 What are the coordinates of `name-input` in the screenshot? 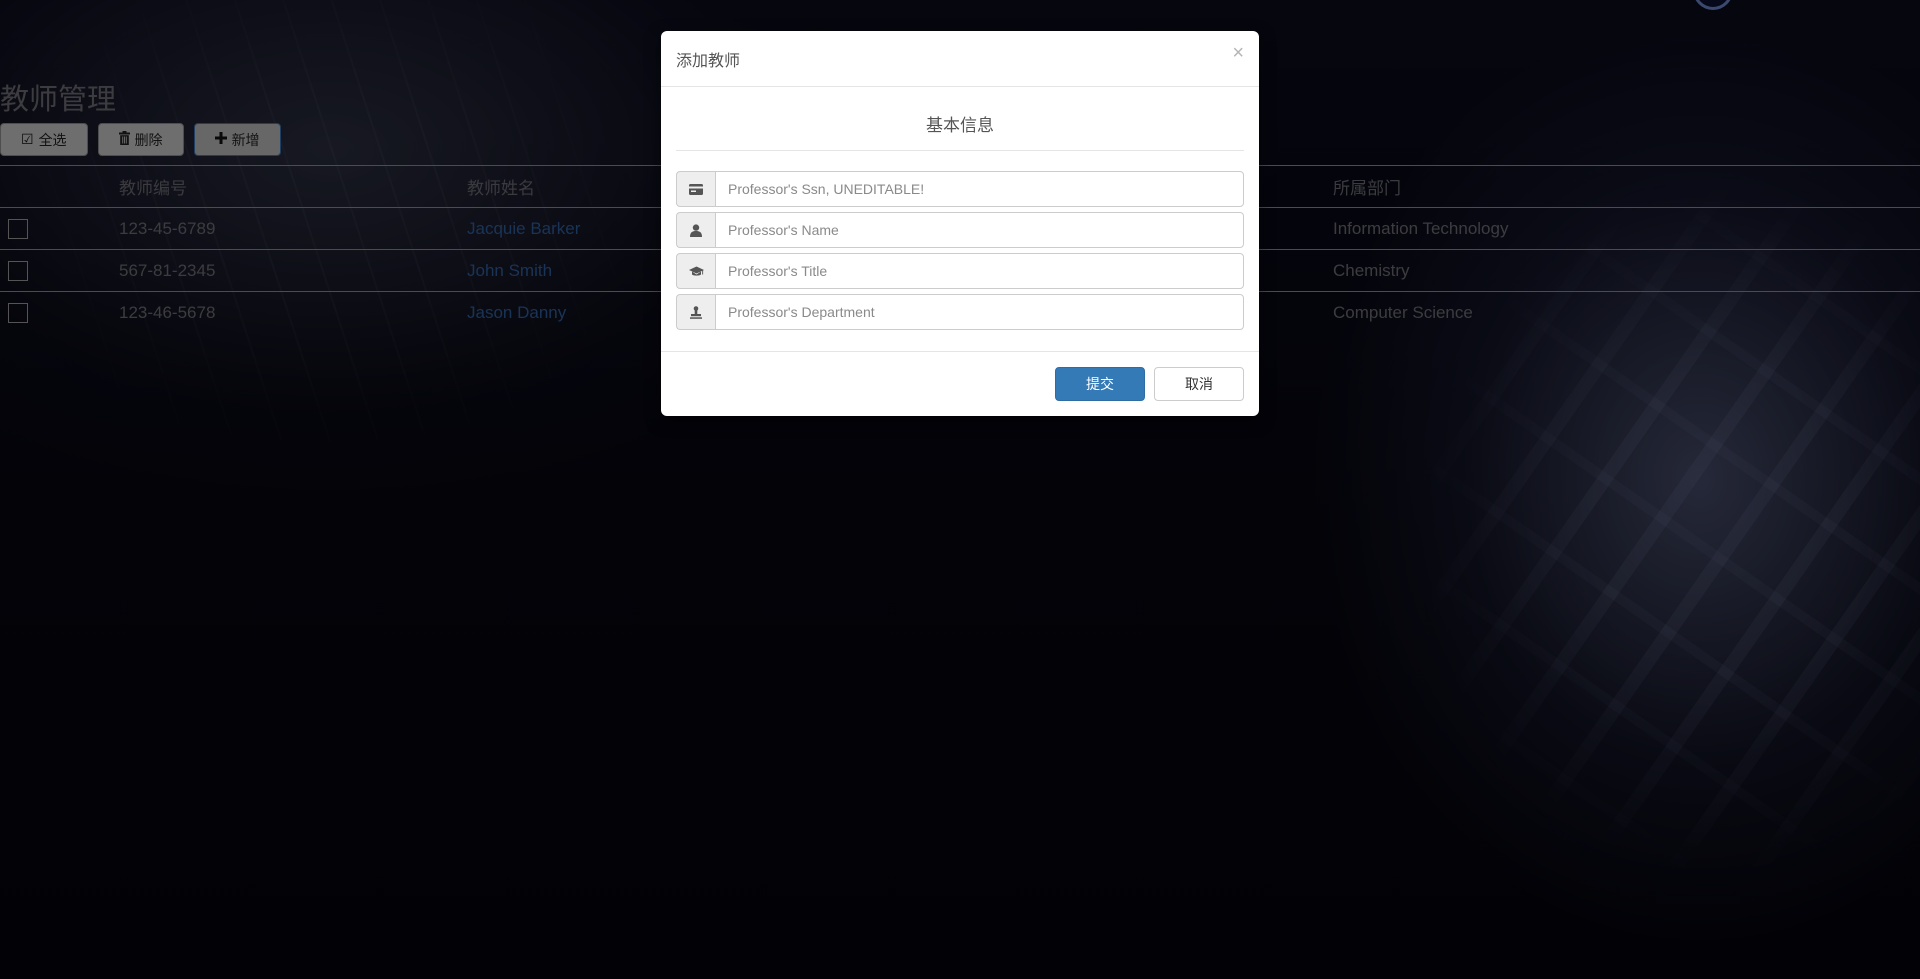 It's located at (979, 230).